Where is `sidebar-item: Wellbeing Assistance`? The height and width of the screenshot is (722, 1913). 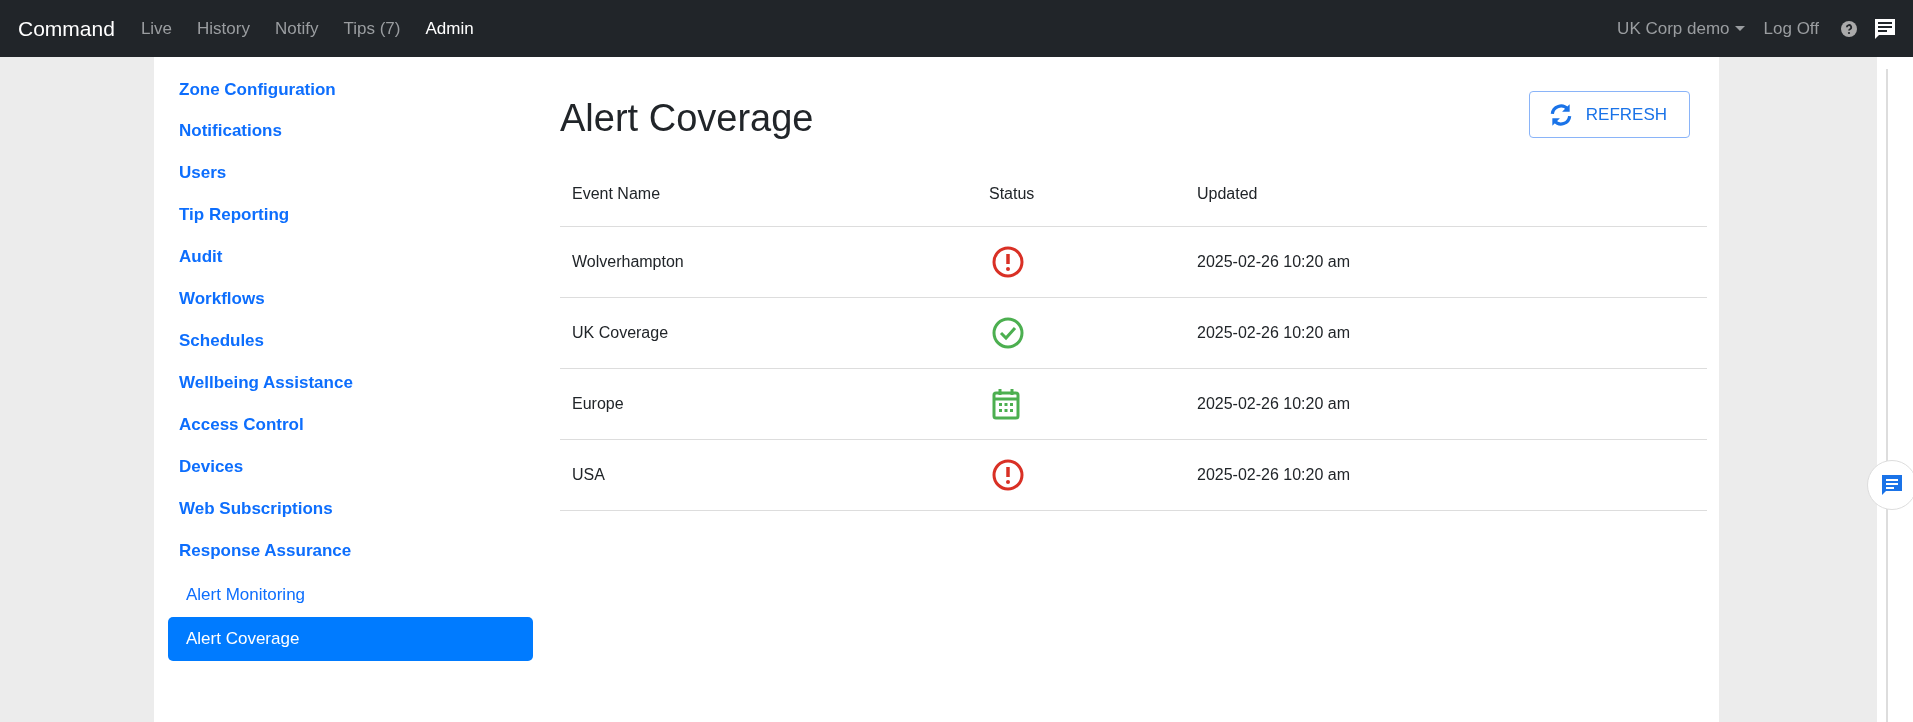
sidebar-item: Wellbeing Assistance is located at coordinates (350, 383).